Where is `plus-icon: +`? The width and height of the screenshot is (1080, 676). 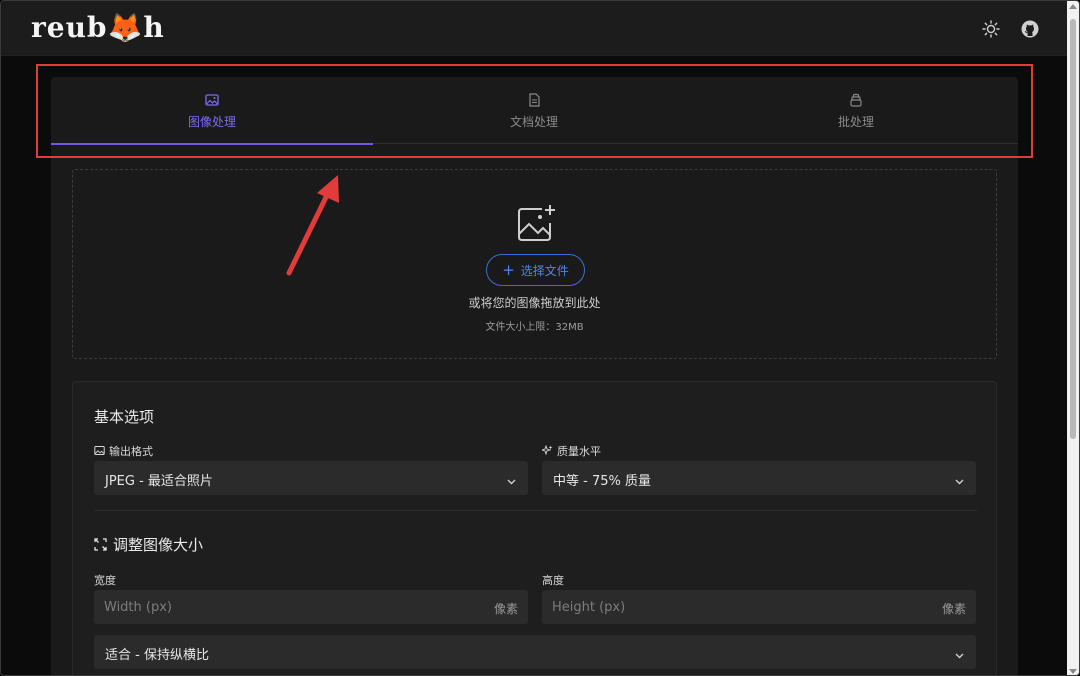
plus-icon: + is located at coordinates (508, 270).